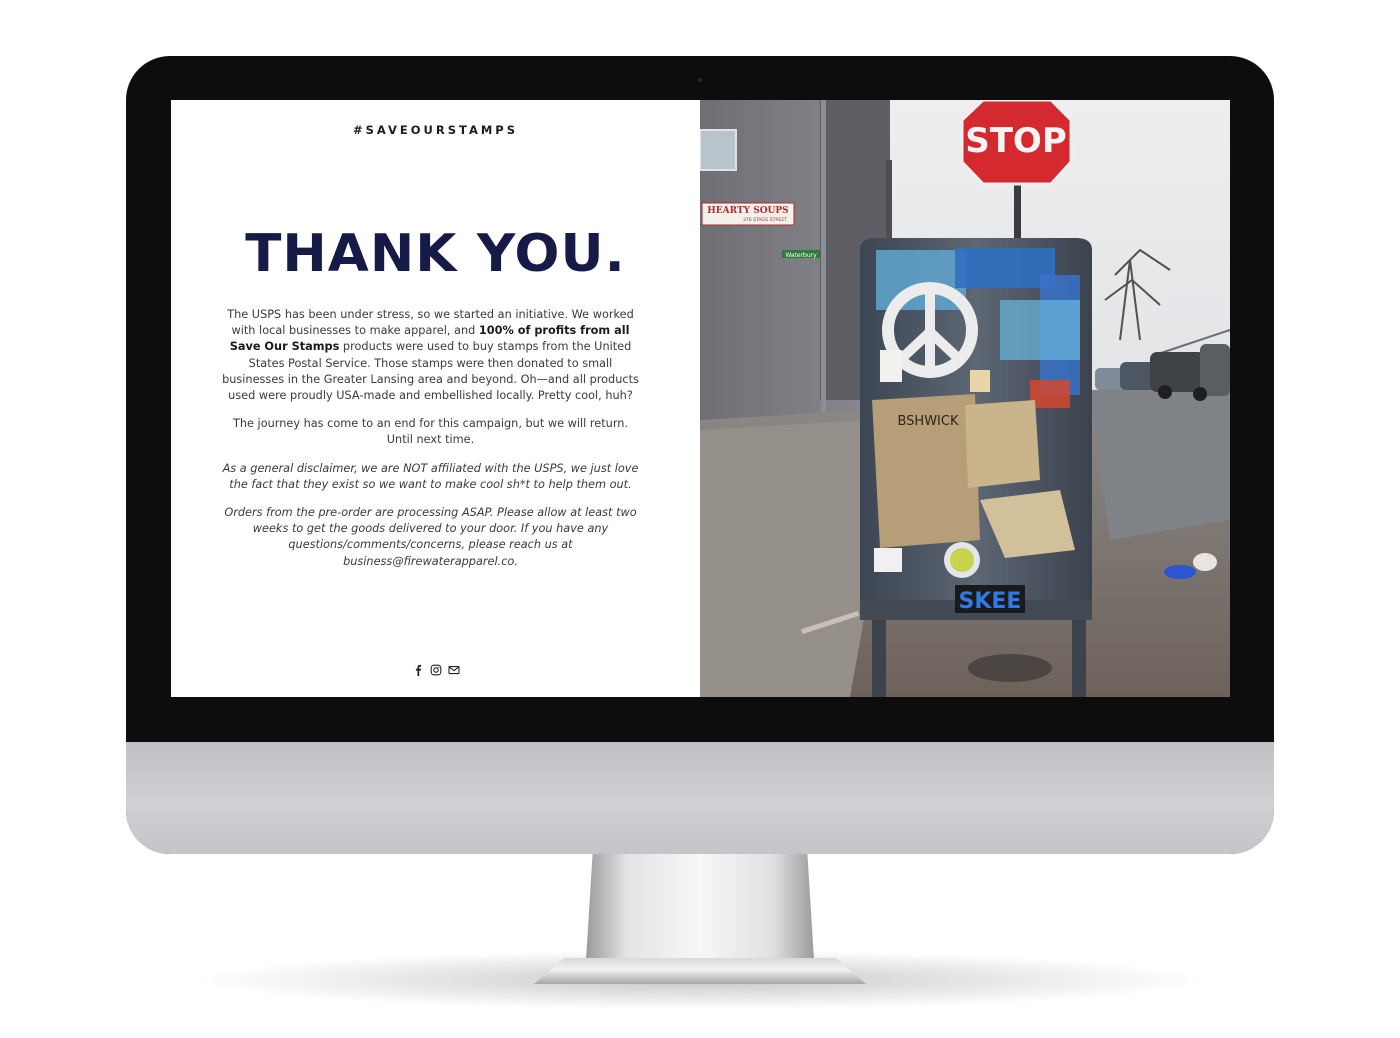 This screenshot has height=1038, width=1400. What do you see at coordinates (747, 211) in the screenshot?
I see `store-sign-text: HEARTY SOUPS` at bounding box center [747, 211].